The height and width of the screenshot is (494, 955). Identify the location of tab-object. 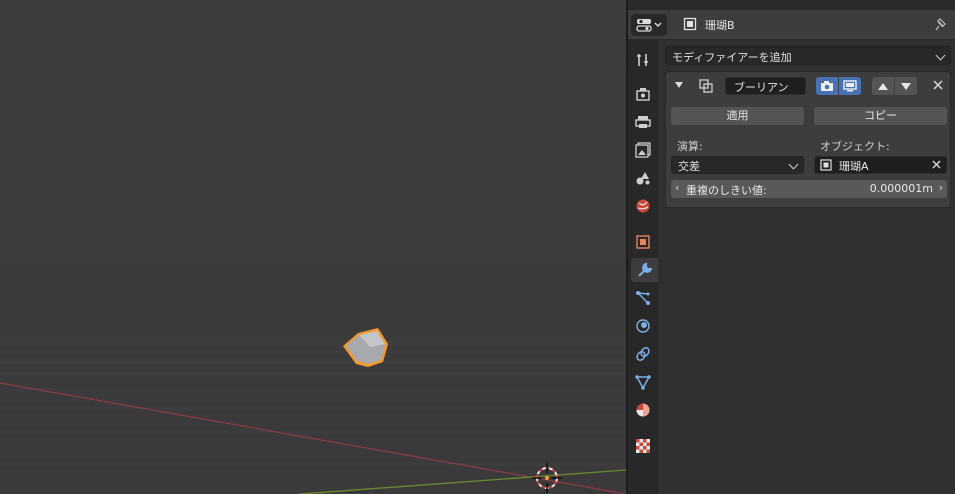
(643, 242).